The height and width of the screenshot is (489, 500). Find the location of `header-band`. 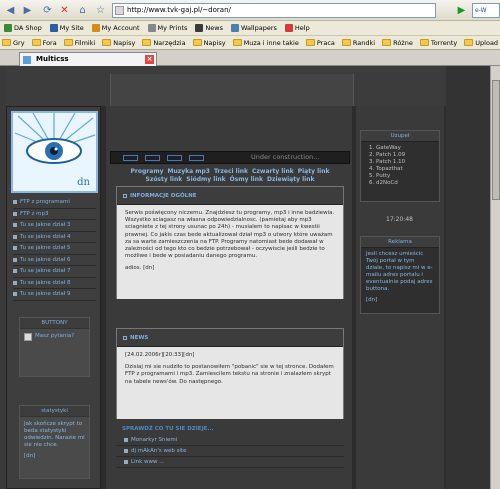

header-band is located at coordinates (250, 86).